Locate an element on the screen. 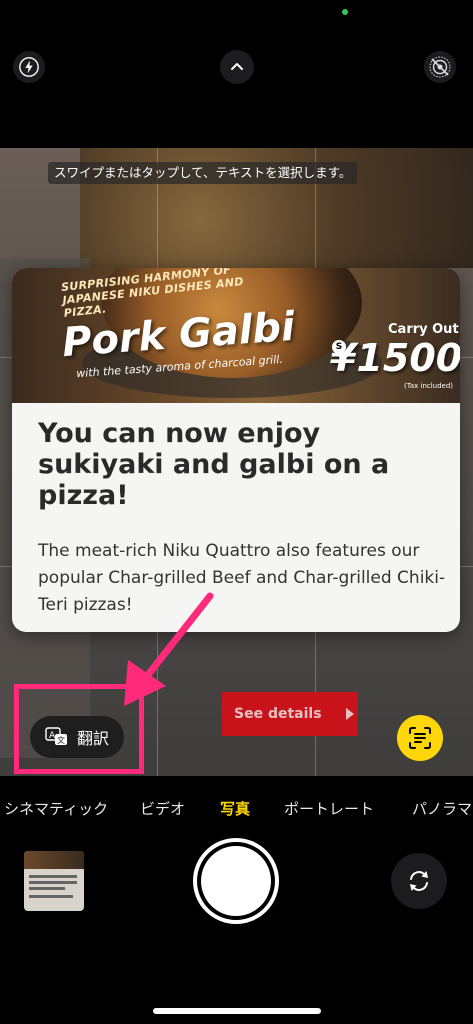  shutter-button is located at coordinates (236, 881).